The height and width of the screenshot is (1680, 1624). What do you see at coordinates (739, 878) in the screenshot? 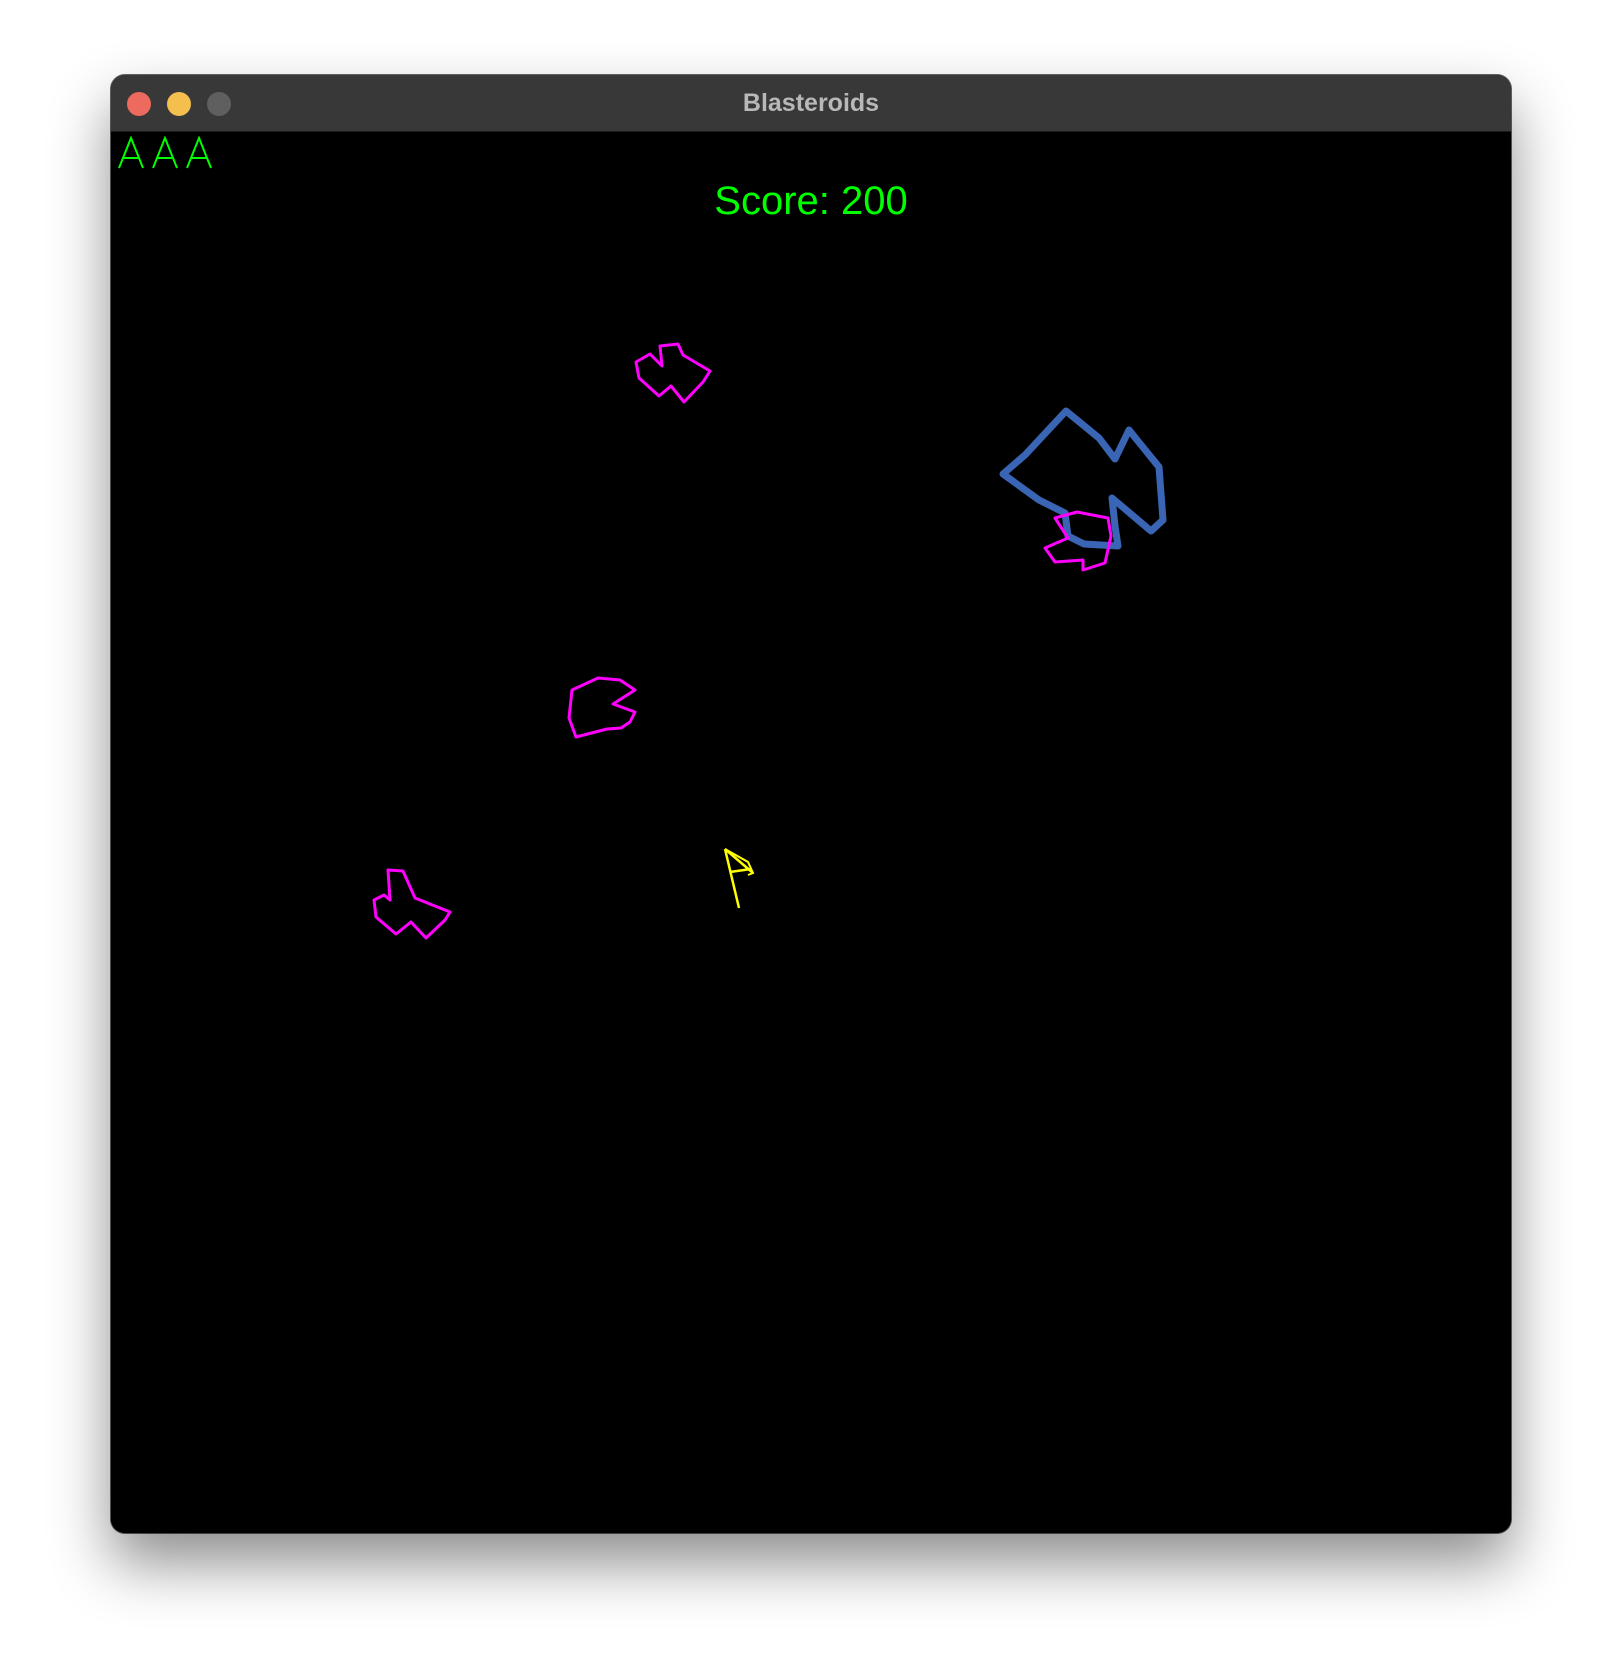
I see `ship-icon` at bounding box center [739, 878].